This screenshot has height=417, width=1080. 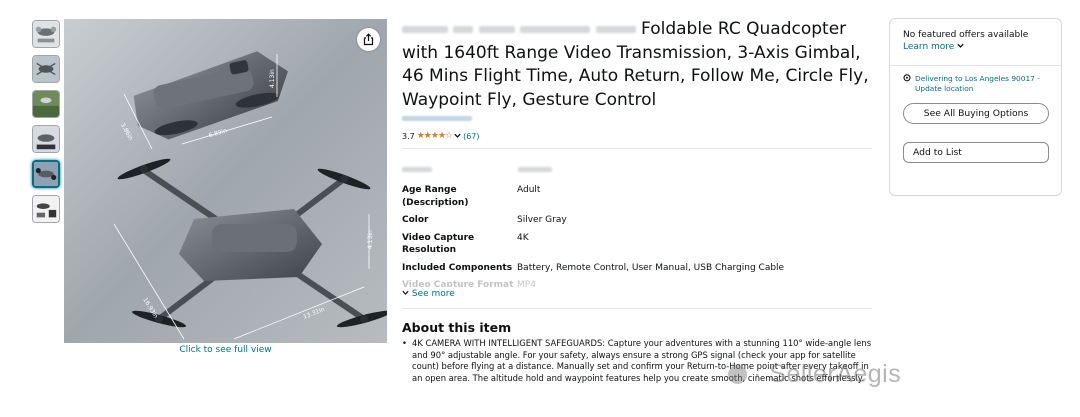 What do you see at coordinates (637, 220) in the screenshot?
I see `spec-row: Color Silver Gray` at bounding box center [637, 220].